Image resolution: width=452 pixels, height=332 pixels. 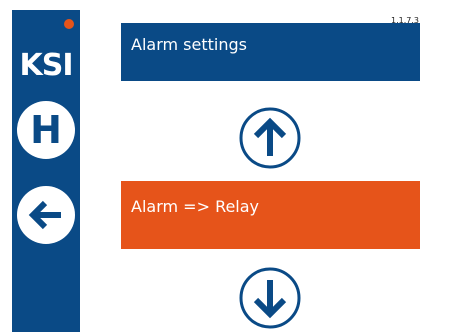 What do you see at coordinates (195, 206) in the screenshot?
I see `menu-item-label: Alarm => Relay` at bounding box center [195, 206].